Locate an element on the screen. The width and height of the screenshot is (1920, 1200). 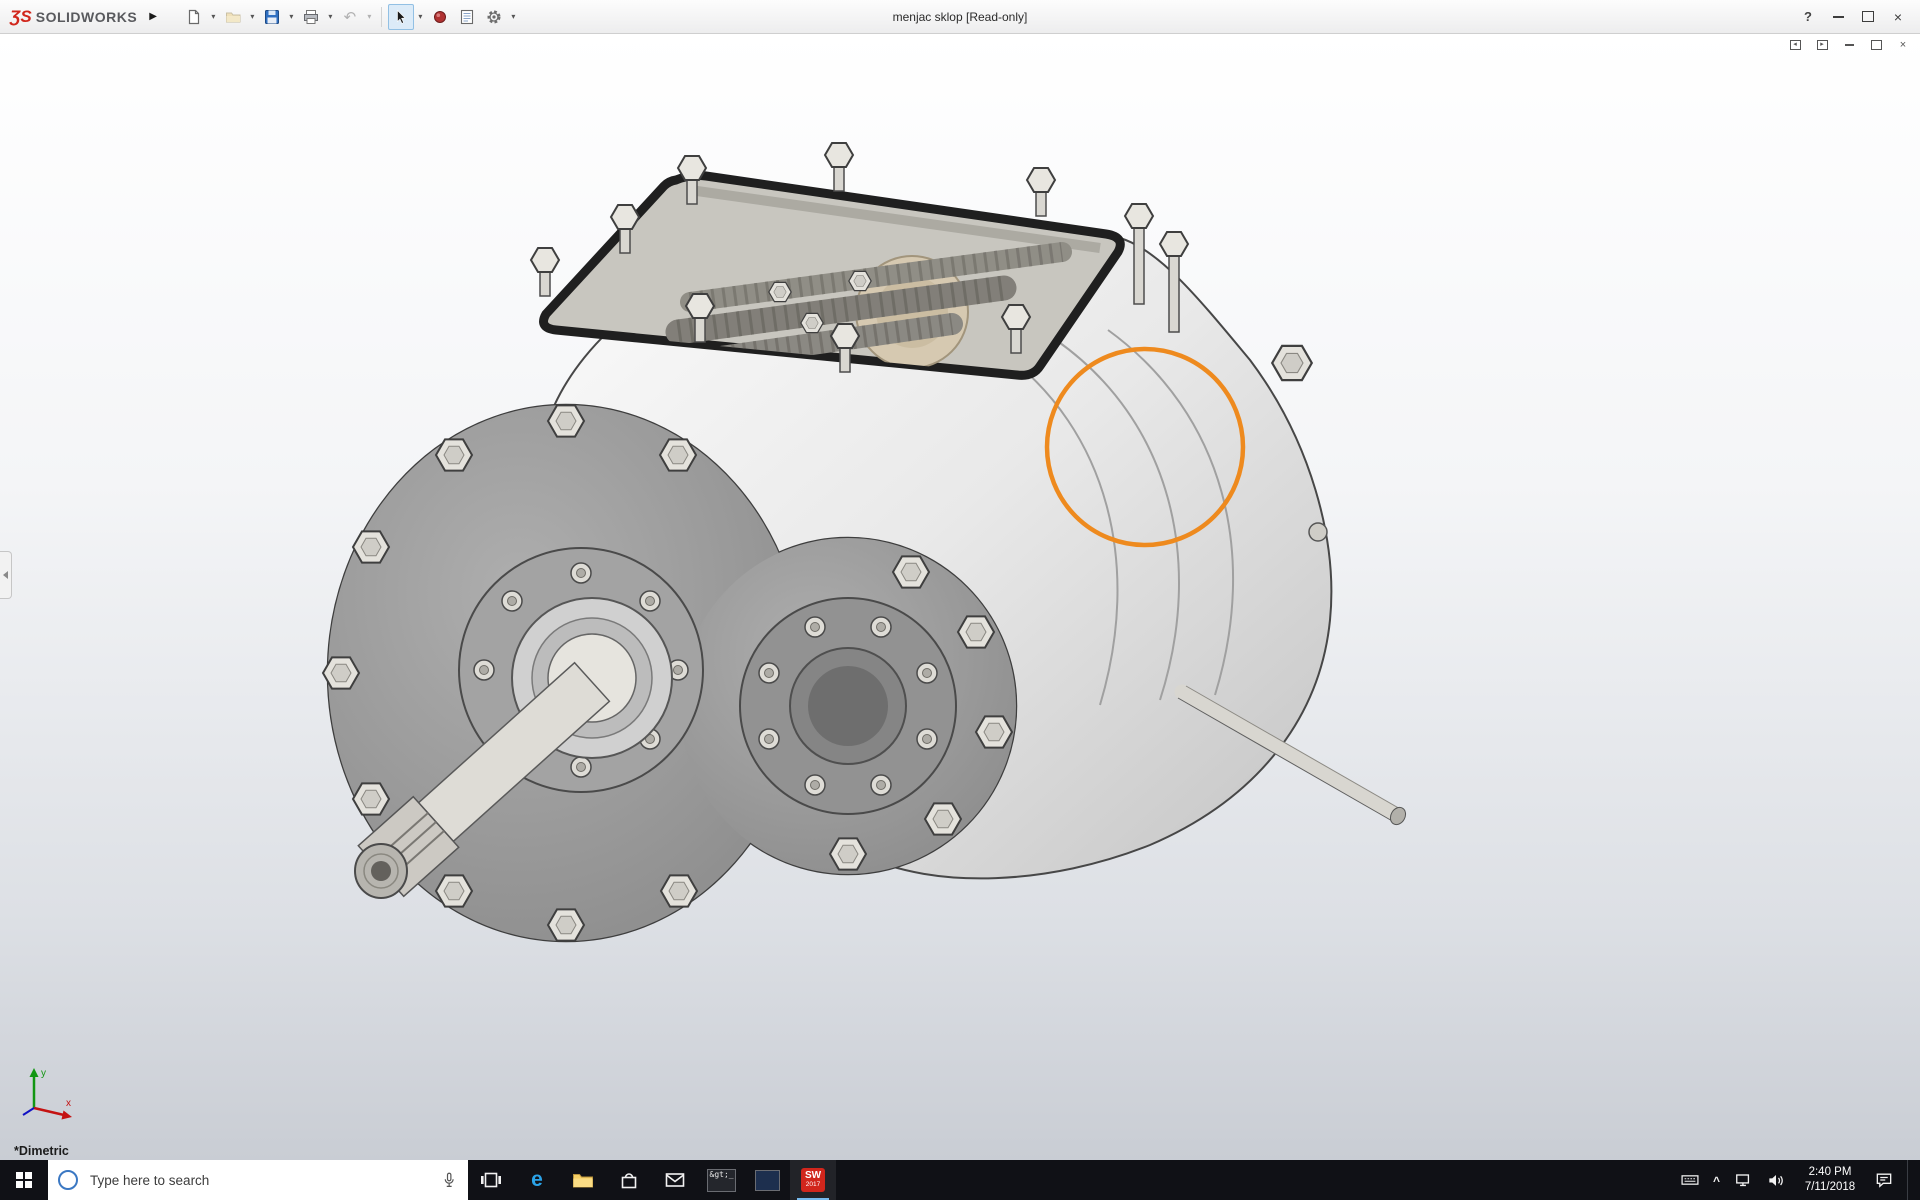
save-button is located at coordinates (272, 17).